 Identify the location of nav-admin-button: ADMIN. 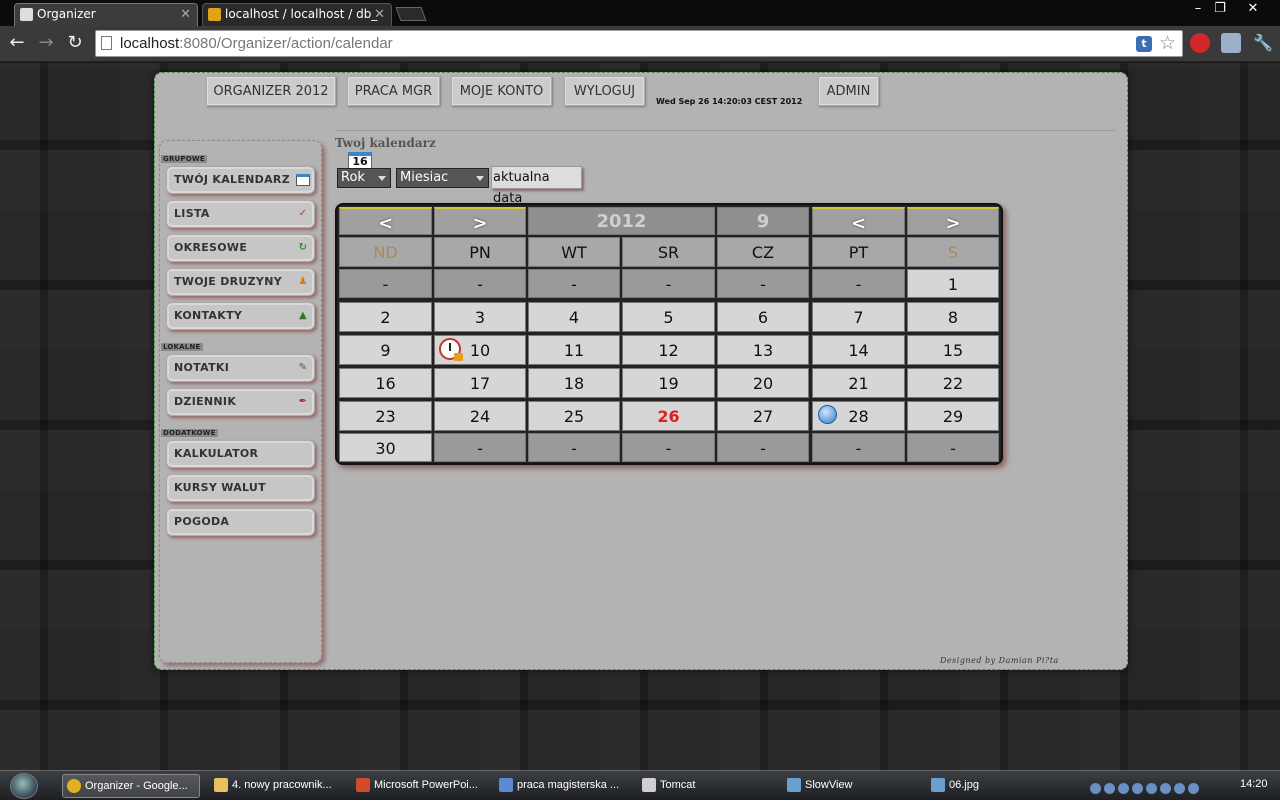
(848, 91).